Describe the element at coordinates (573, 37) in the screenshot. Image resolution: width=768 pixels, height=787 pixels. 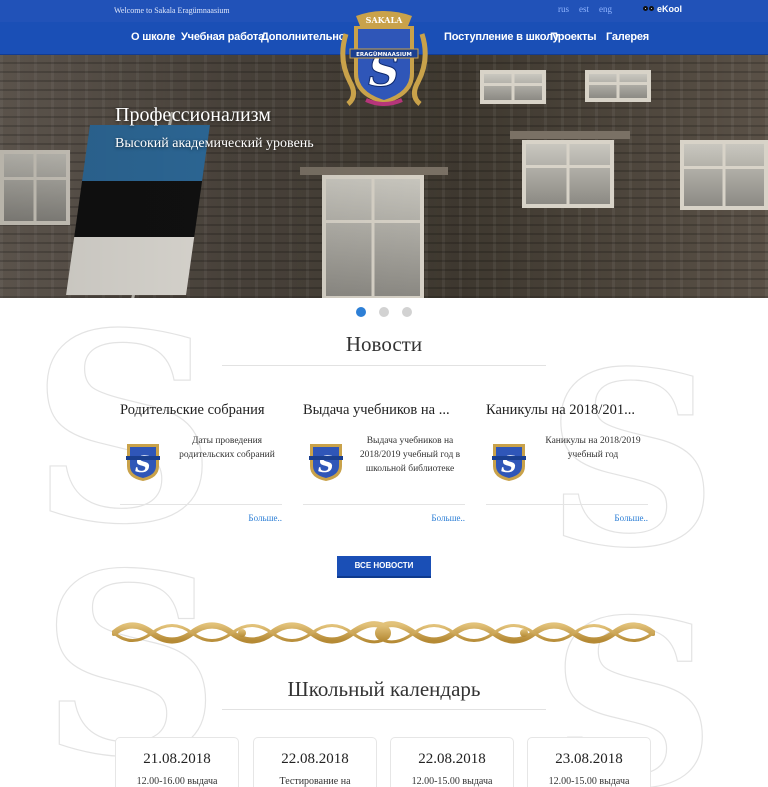
I see `nav-item-projects: Проекты` at that location.